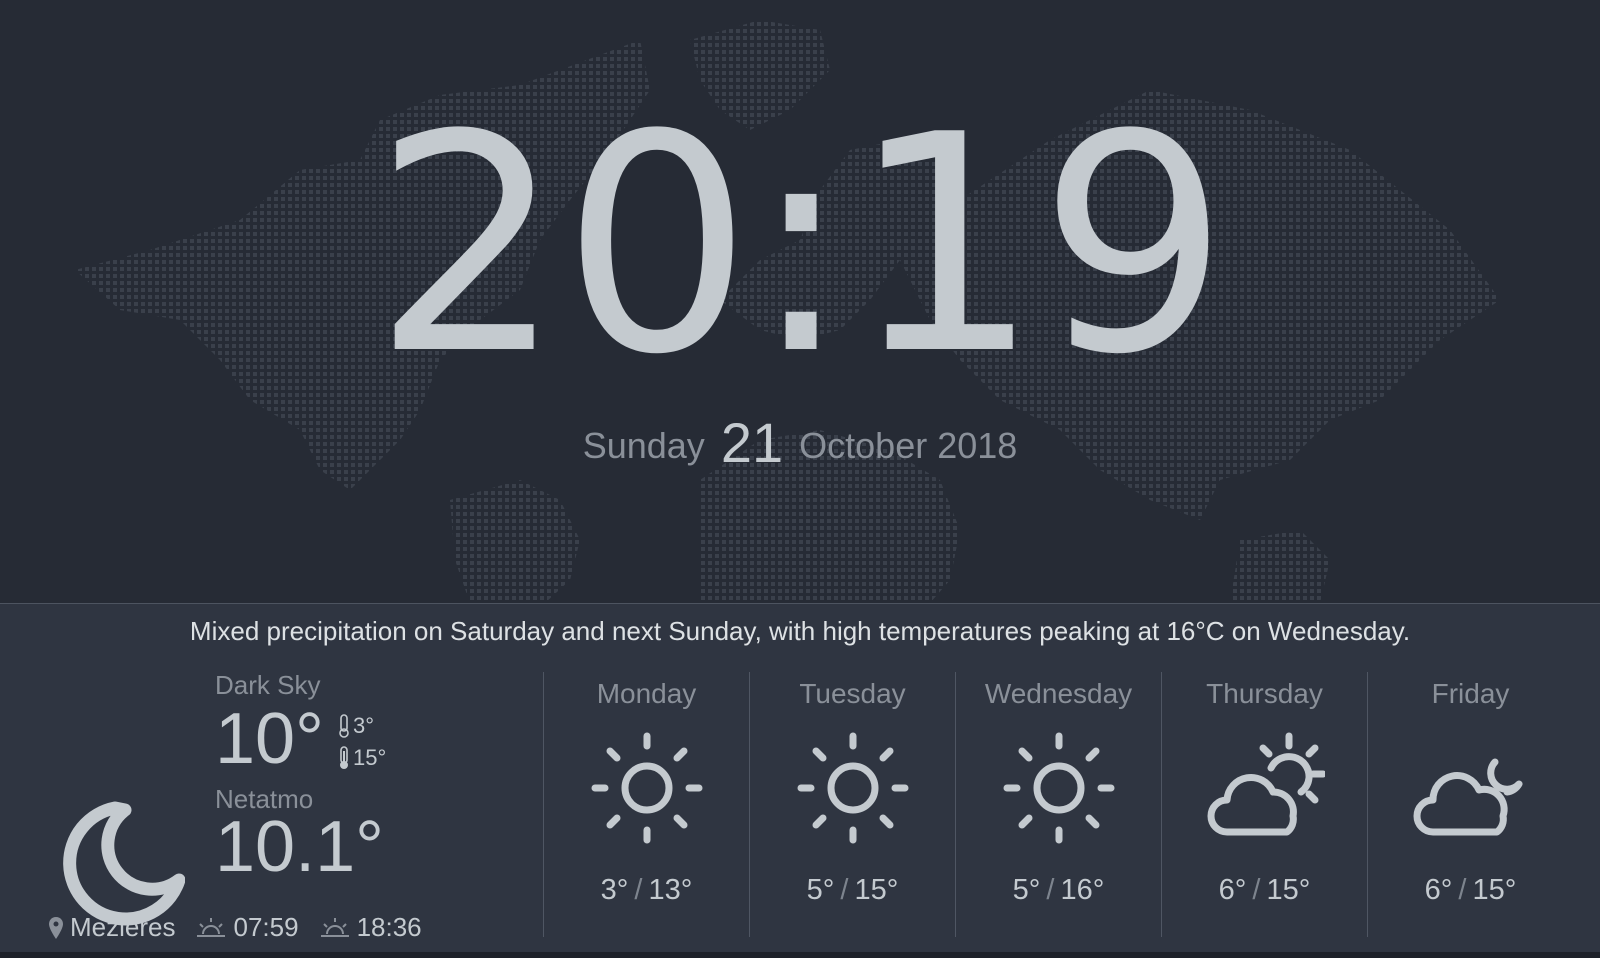 Image resolution: width=1600 pixels, height=958 pixels. I want to click on forecast-day-name: Monday, so click(646, 693).